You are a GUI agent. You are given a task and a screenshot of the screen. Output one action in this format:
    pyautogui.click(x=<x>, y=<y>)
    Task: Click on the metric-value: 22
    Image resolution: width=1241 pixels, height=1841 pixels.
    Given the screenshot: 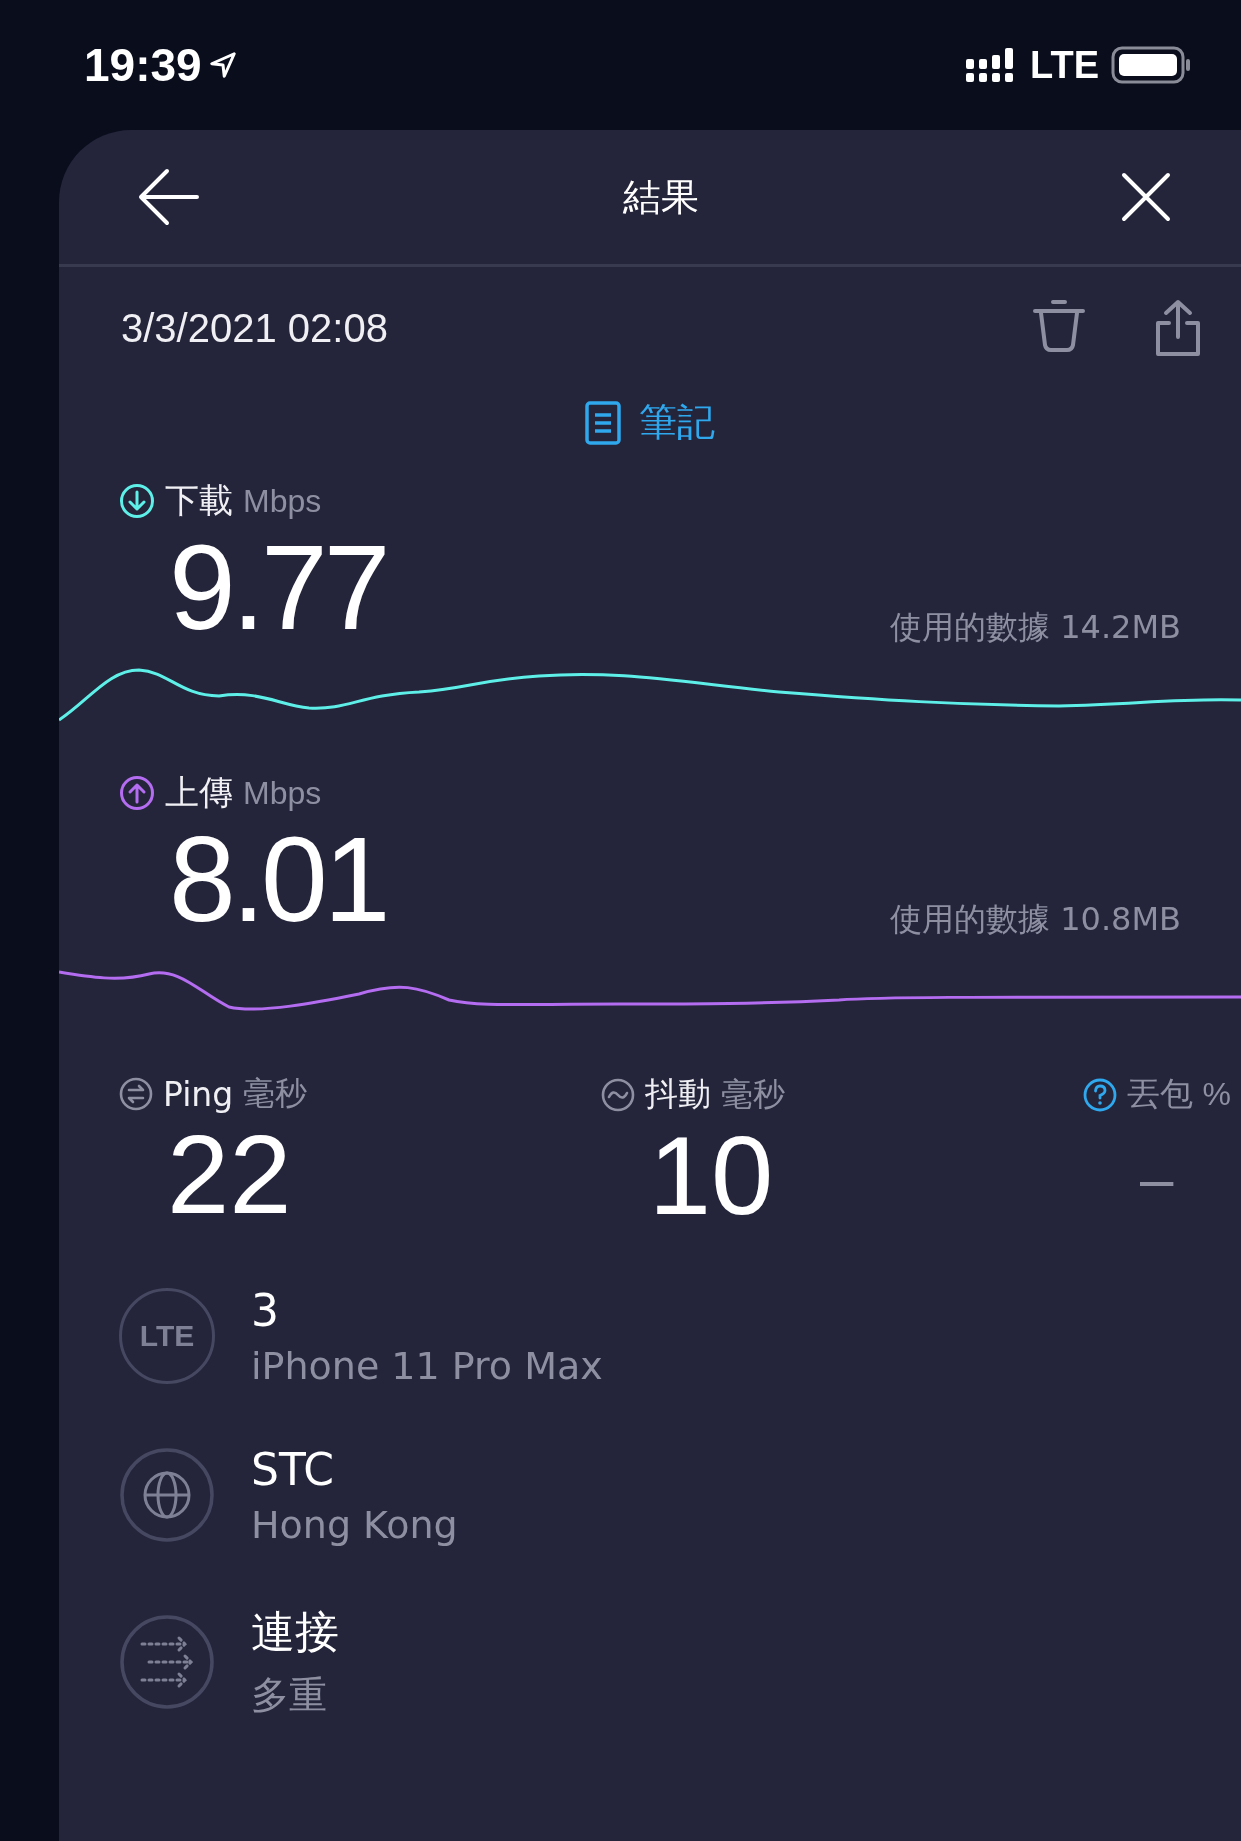 What is the action you would take?
    pyautogui.click(x=230, y=1175)
    